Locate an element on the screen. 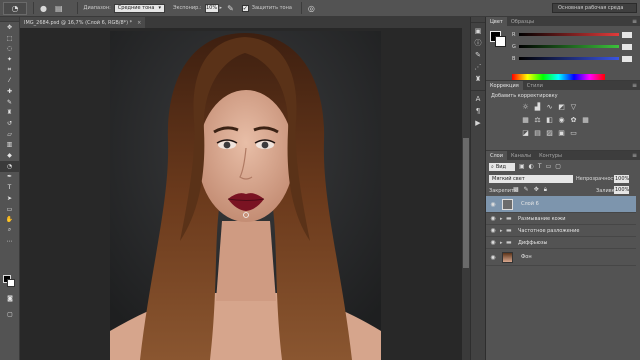 The image size is (640, 360). adjustment-filter-icon: ◐ is located at coordinates (531, 166).